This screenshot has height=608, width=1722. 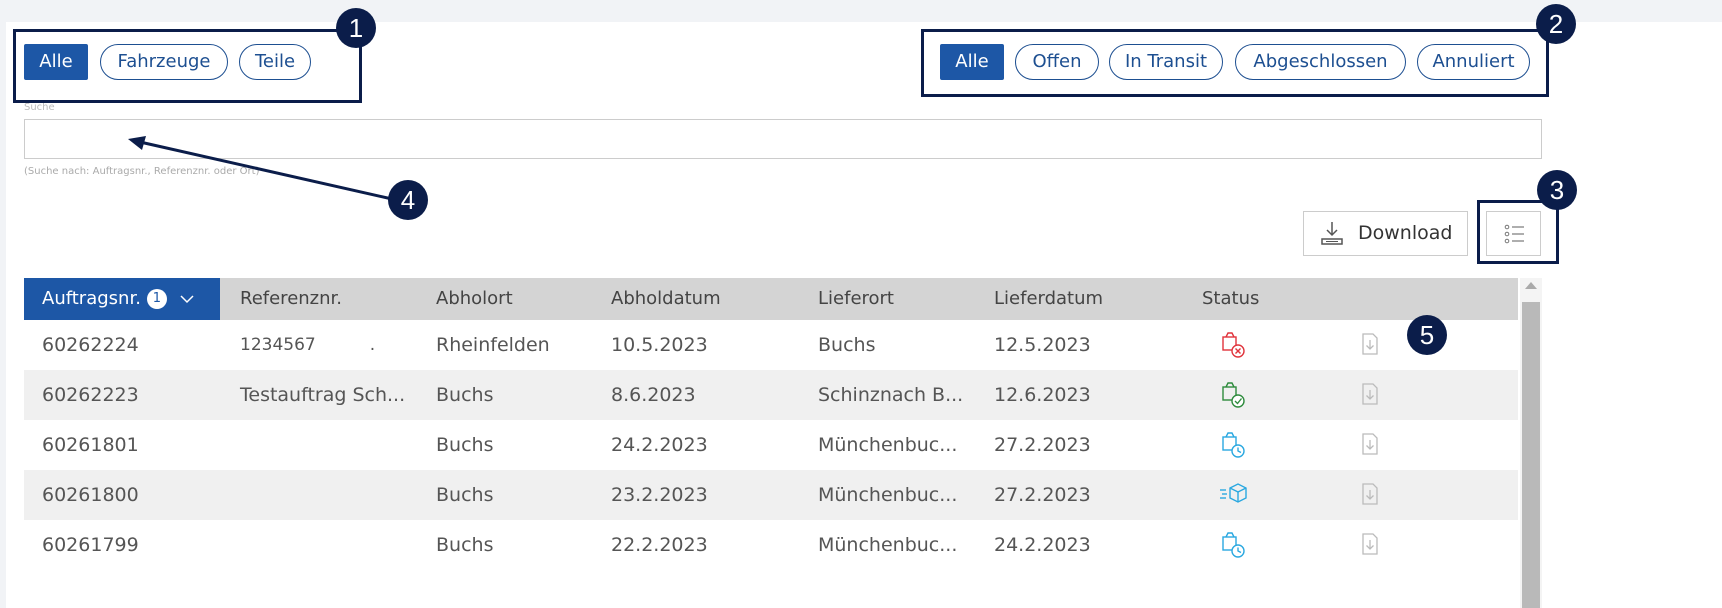 I want to click on callout-badge-2: 2, so click(x=1556, y=24).